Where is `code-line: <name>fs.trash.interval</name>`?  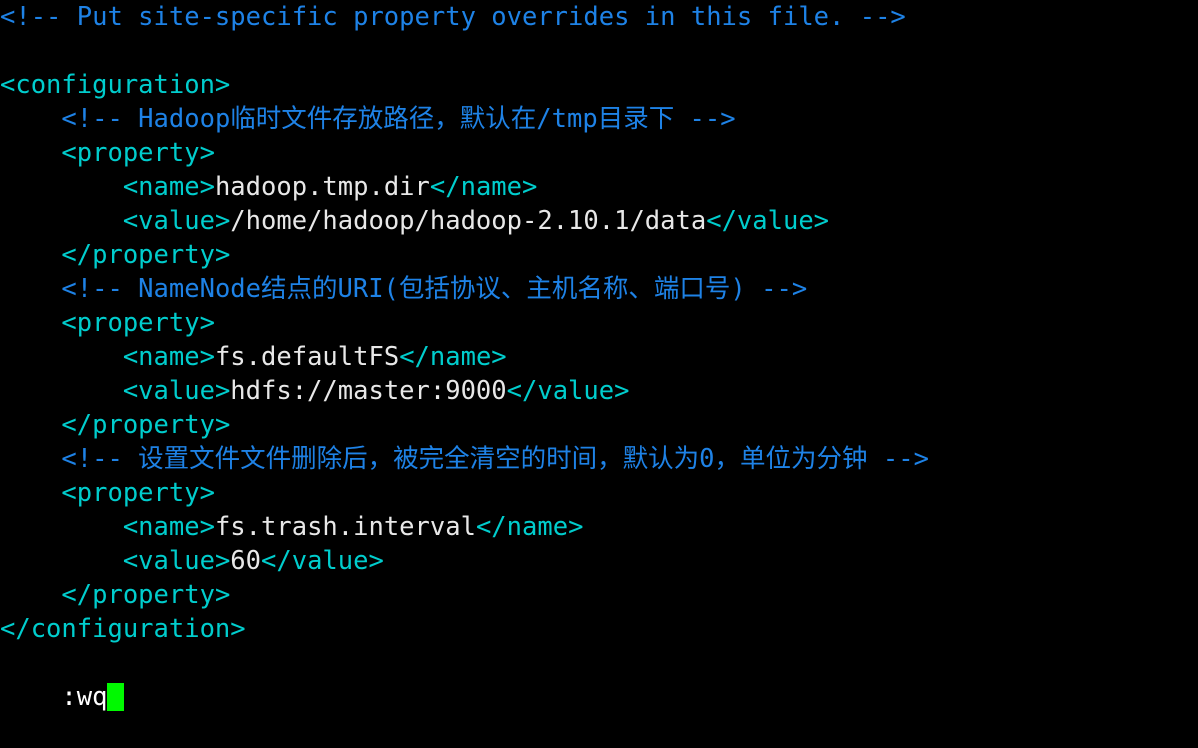
code-line: <name>fs.trash.interval</name> is located at coordinates (599, 527).